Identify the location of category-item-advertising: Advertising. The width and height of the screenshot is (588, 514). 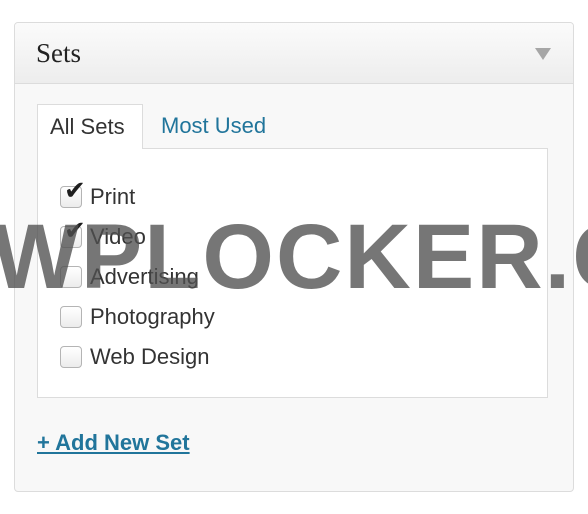
(137, 277).